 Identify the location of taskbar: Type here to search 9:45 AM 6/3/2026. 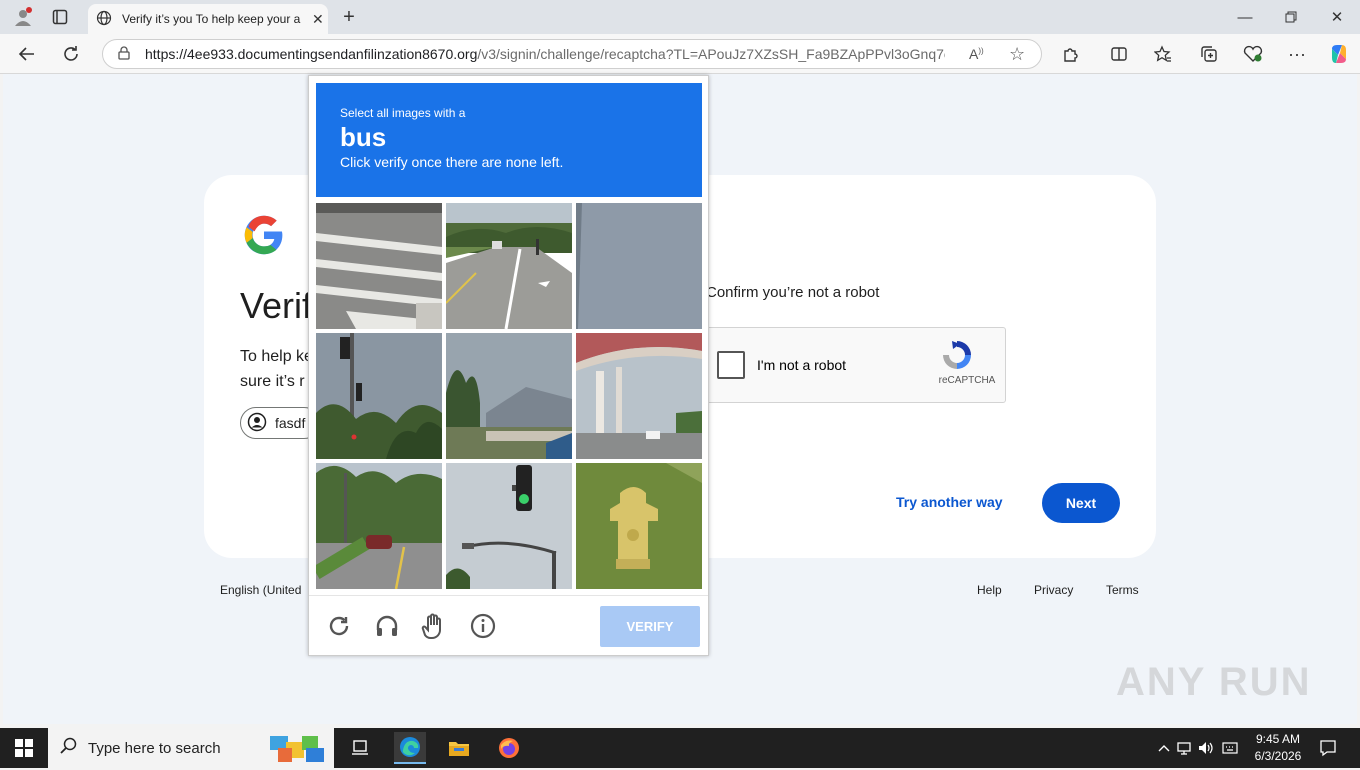
(680, 748).